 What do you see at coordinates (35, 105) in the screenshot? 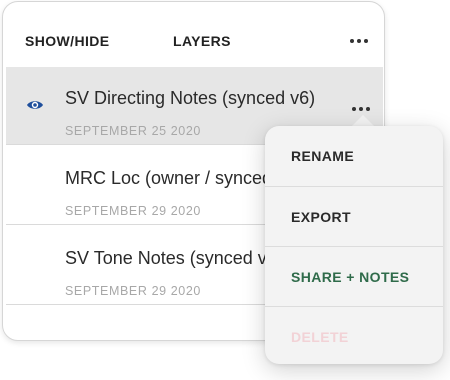
I see `eye-icon` at bounding box center [35, 105].